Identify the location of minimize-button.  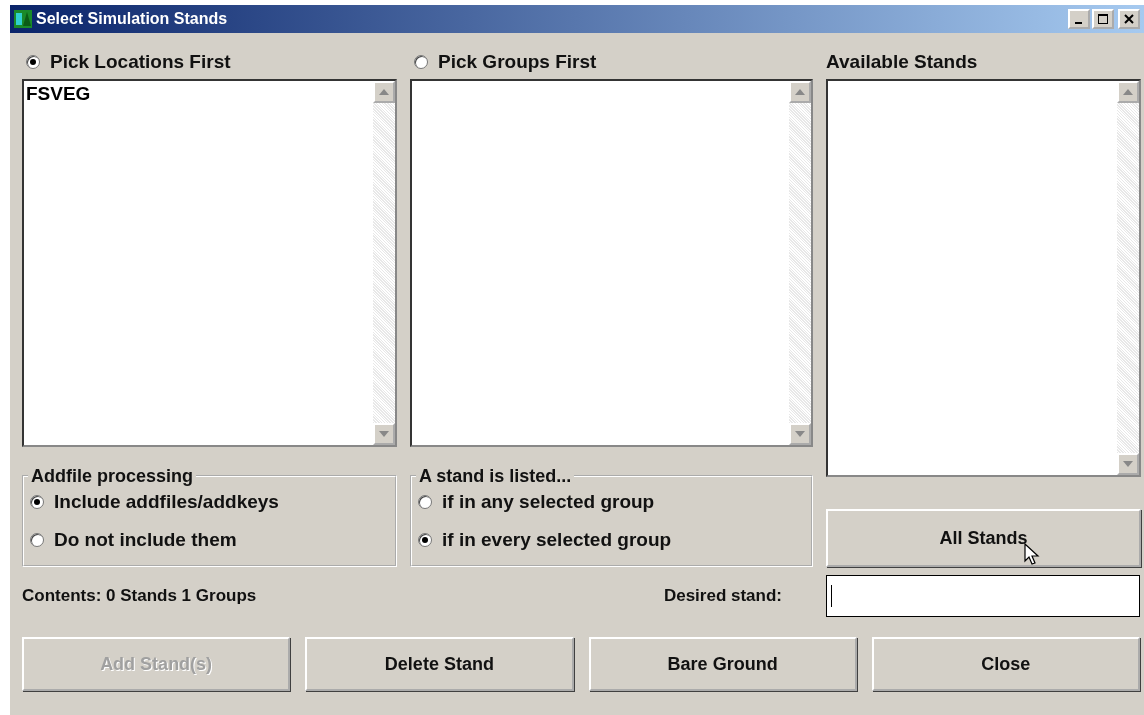
(1079, 19).